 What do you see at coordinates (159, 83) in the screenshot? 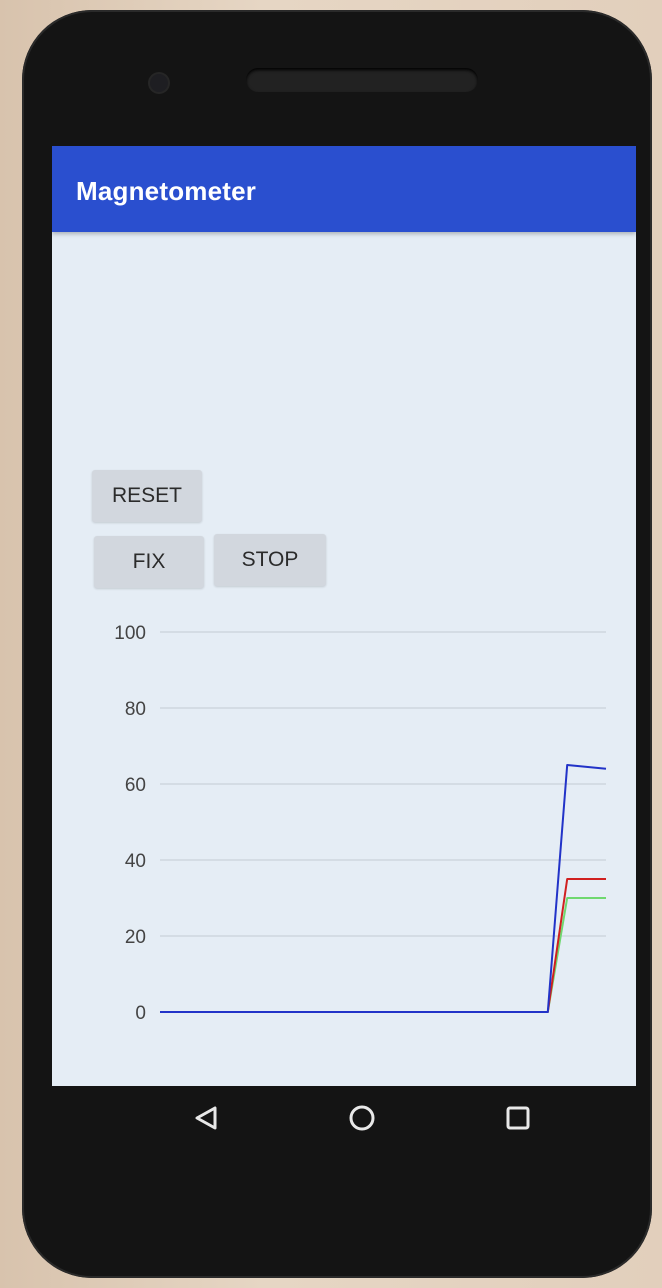
I see `front-camera` at bounding box center [159, 83].